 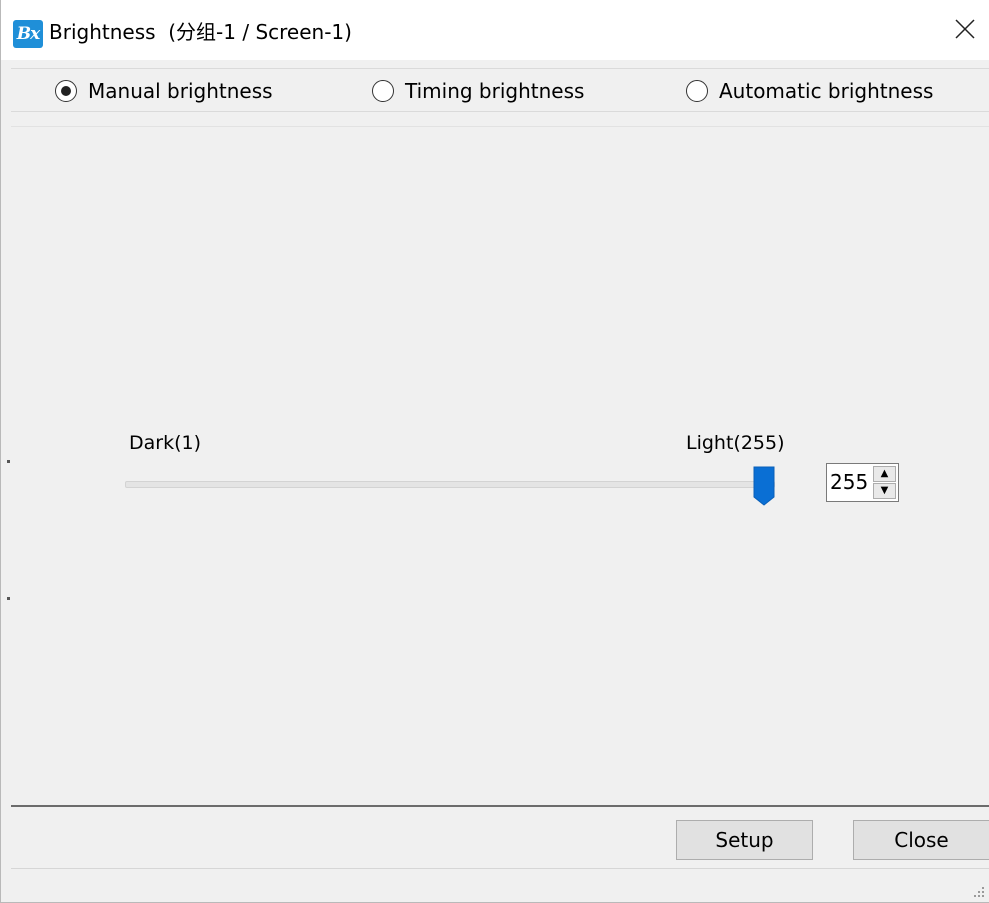 I want to click on arrow-down-icon: ▼, so click(x=884, y=490).